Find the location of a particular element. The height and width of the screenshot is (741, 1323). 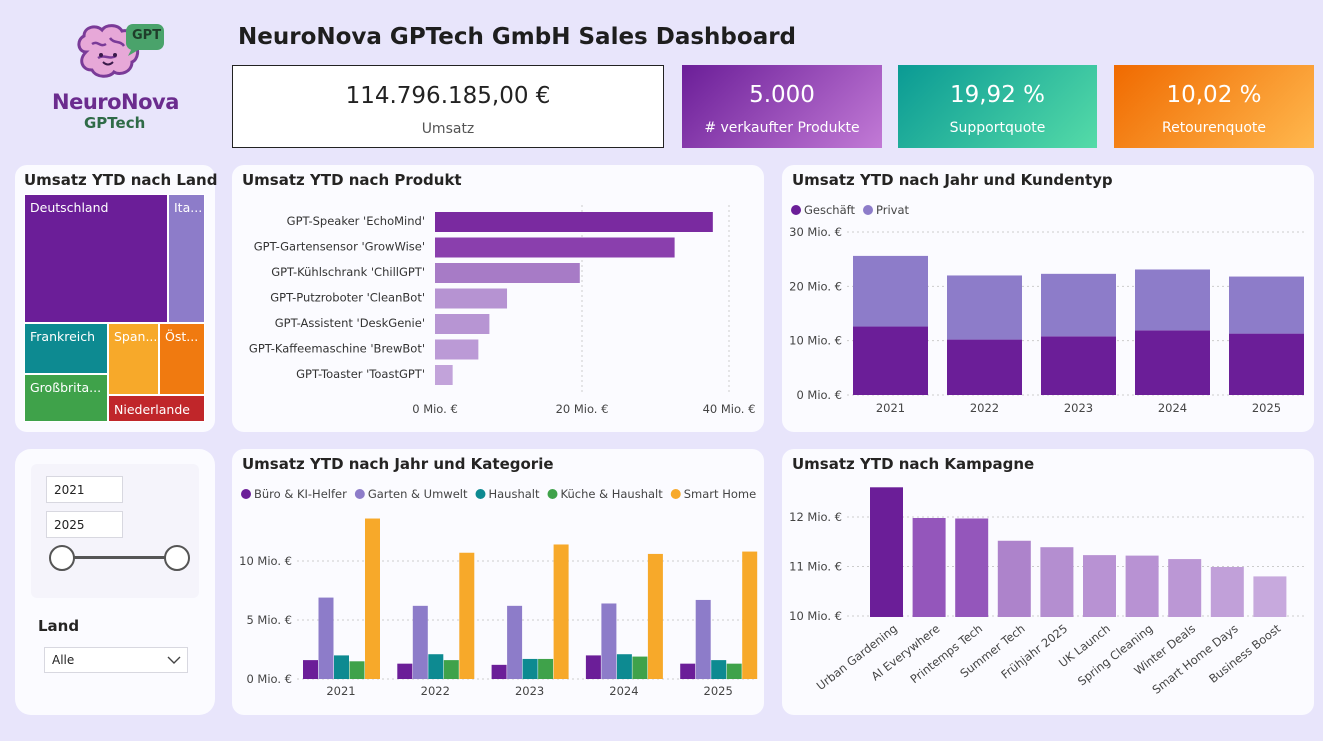

kpi-card-retourenquote: 10,02 % Retourenquote is located at coordinates (1214, 106).